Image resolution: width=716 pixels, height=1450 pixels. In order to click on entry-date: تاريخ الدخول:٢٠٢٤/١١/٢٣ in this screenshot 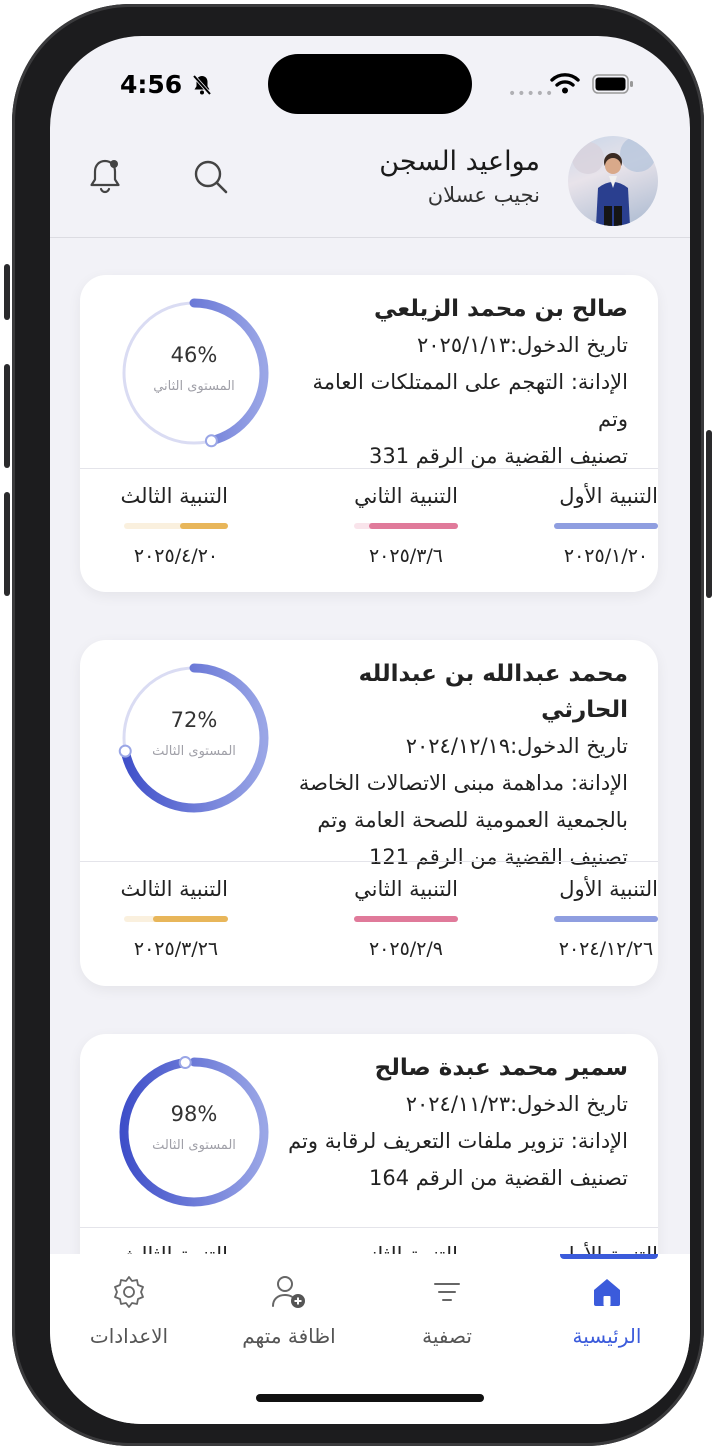, I will do `click(516, 1104)`.